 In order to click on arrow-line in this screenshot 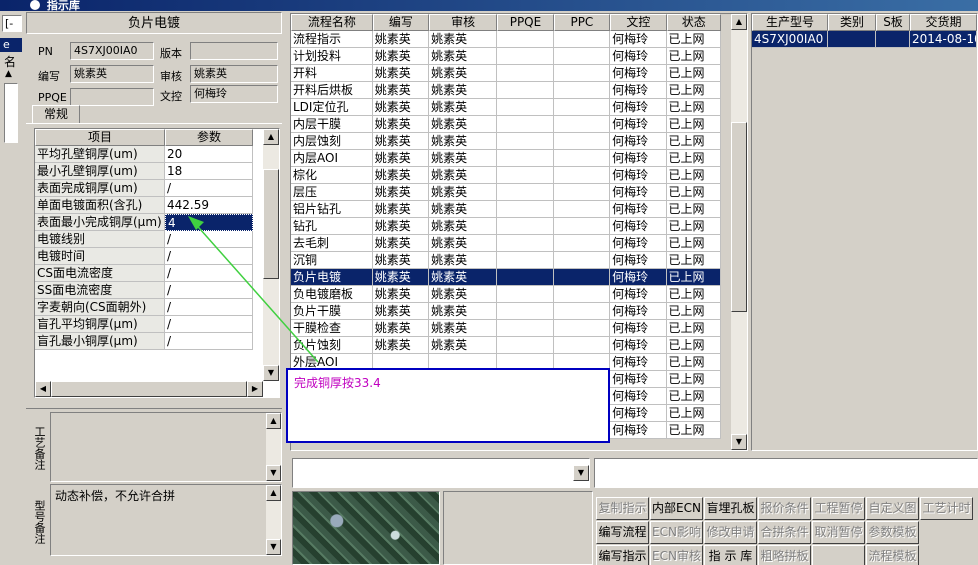, I will do `click(255, 291)`.